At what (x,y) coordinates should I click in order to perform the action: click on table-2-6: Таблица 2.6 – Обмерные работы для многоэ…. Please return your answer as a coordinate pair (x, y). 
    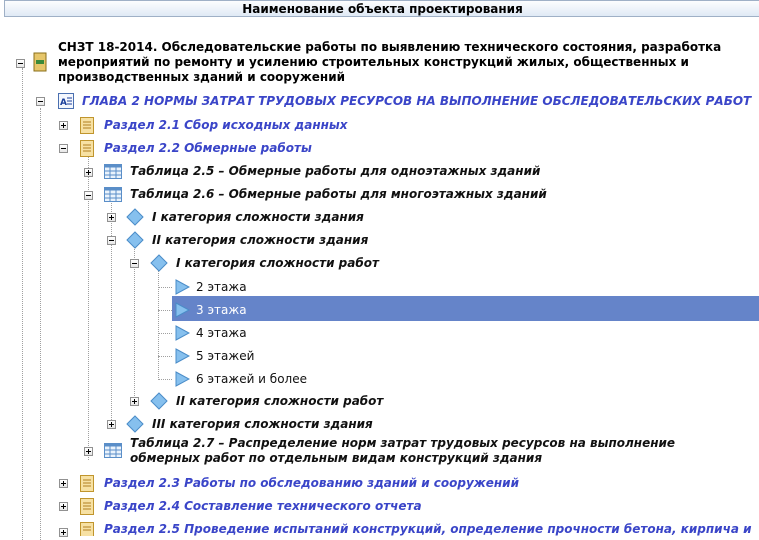
    Looking at the image, I should click on (338, 194).